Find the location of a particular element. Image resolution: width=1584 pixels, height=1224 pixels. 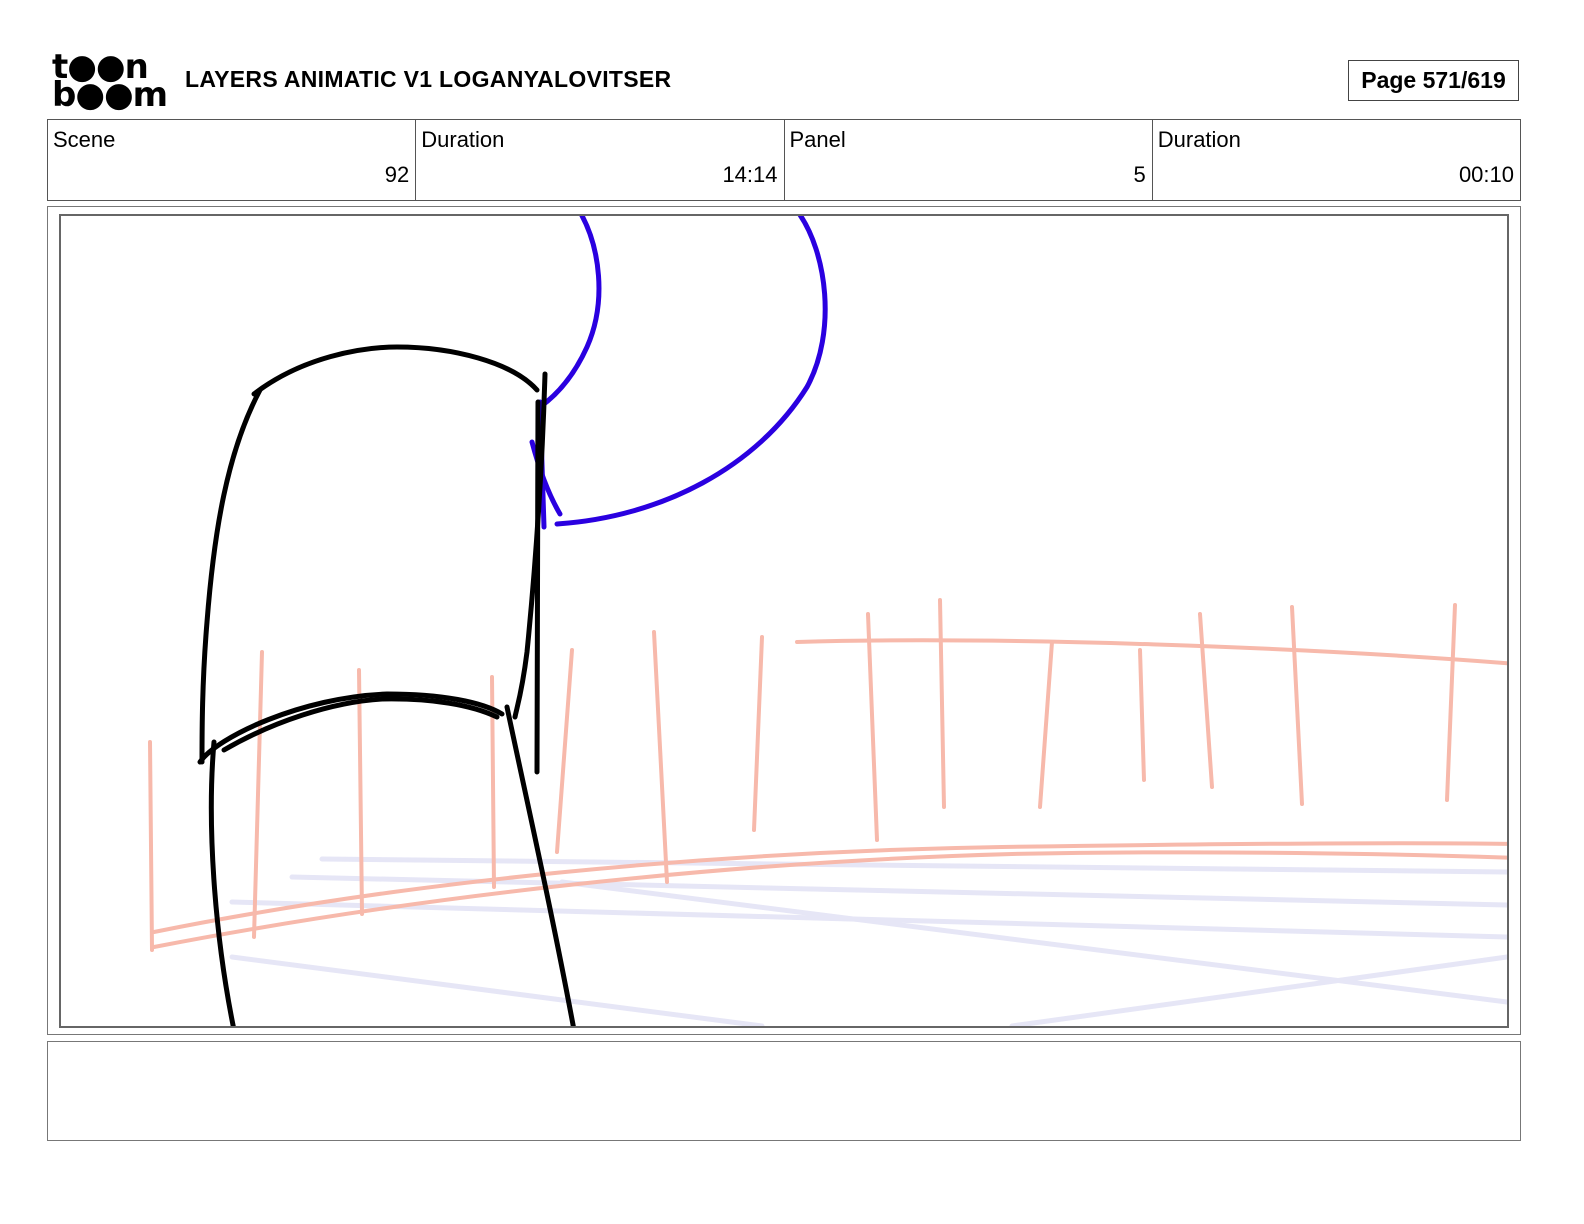

panel-duration-cell: Duration 00:10 is located at coordinates (1335, 160).